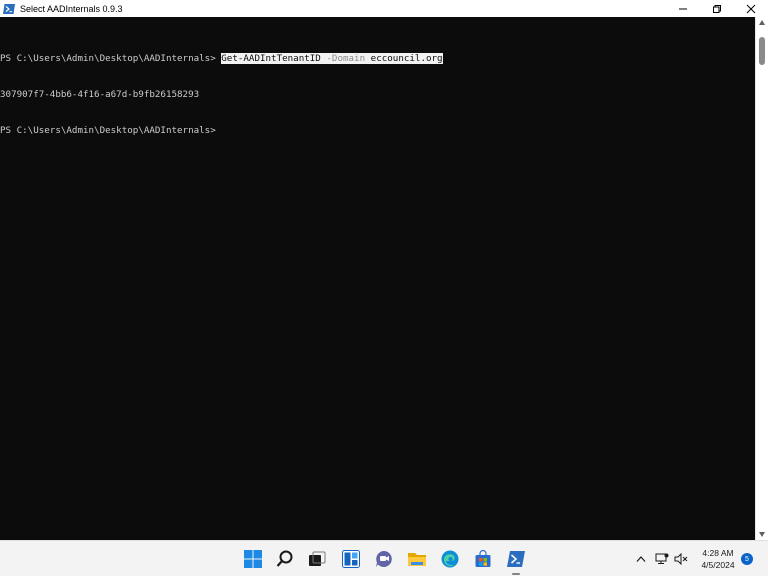 The width and height of the screenshot is (768, 576). I want to click on powershell-taskbar-button, so click(516, 561).